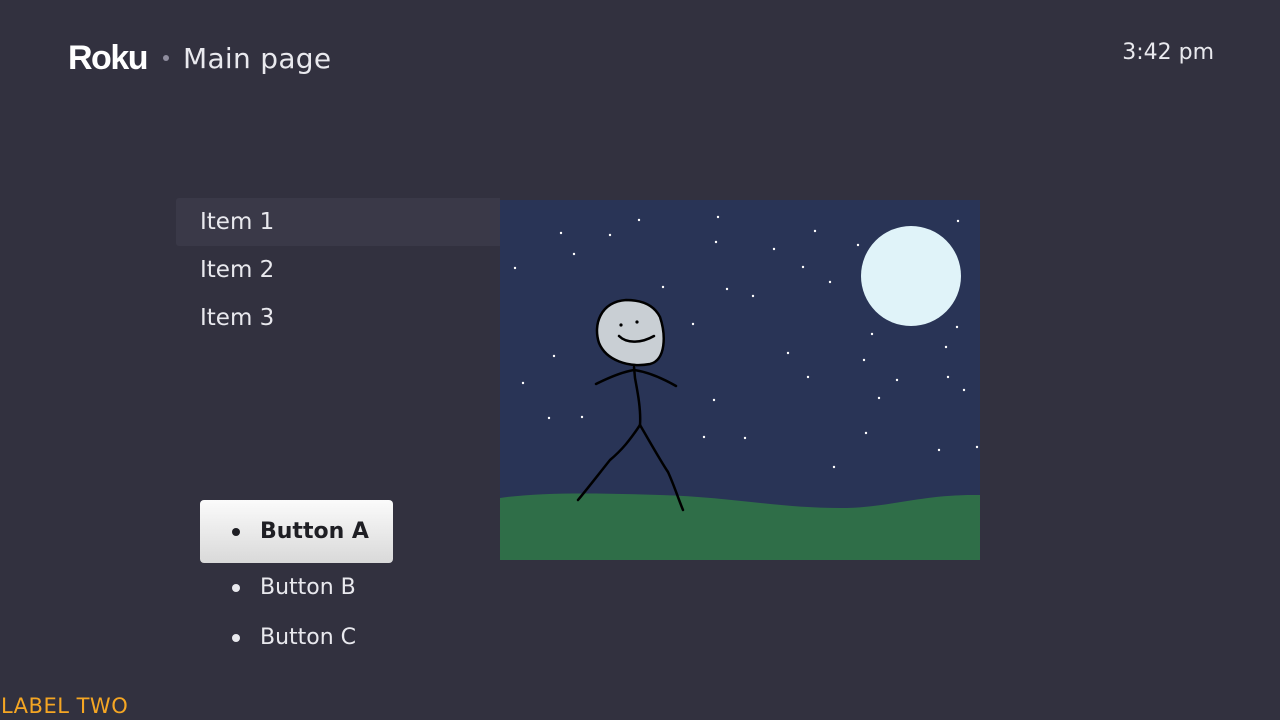  I want to click on button-a: Button A, so click(296, 531).